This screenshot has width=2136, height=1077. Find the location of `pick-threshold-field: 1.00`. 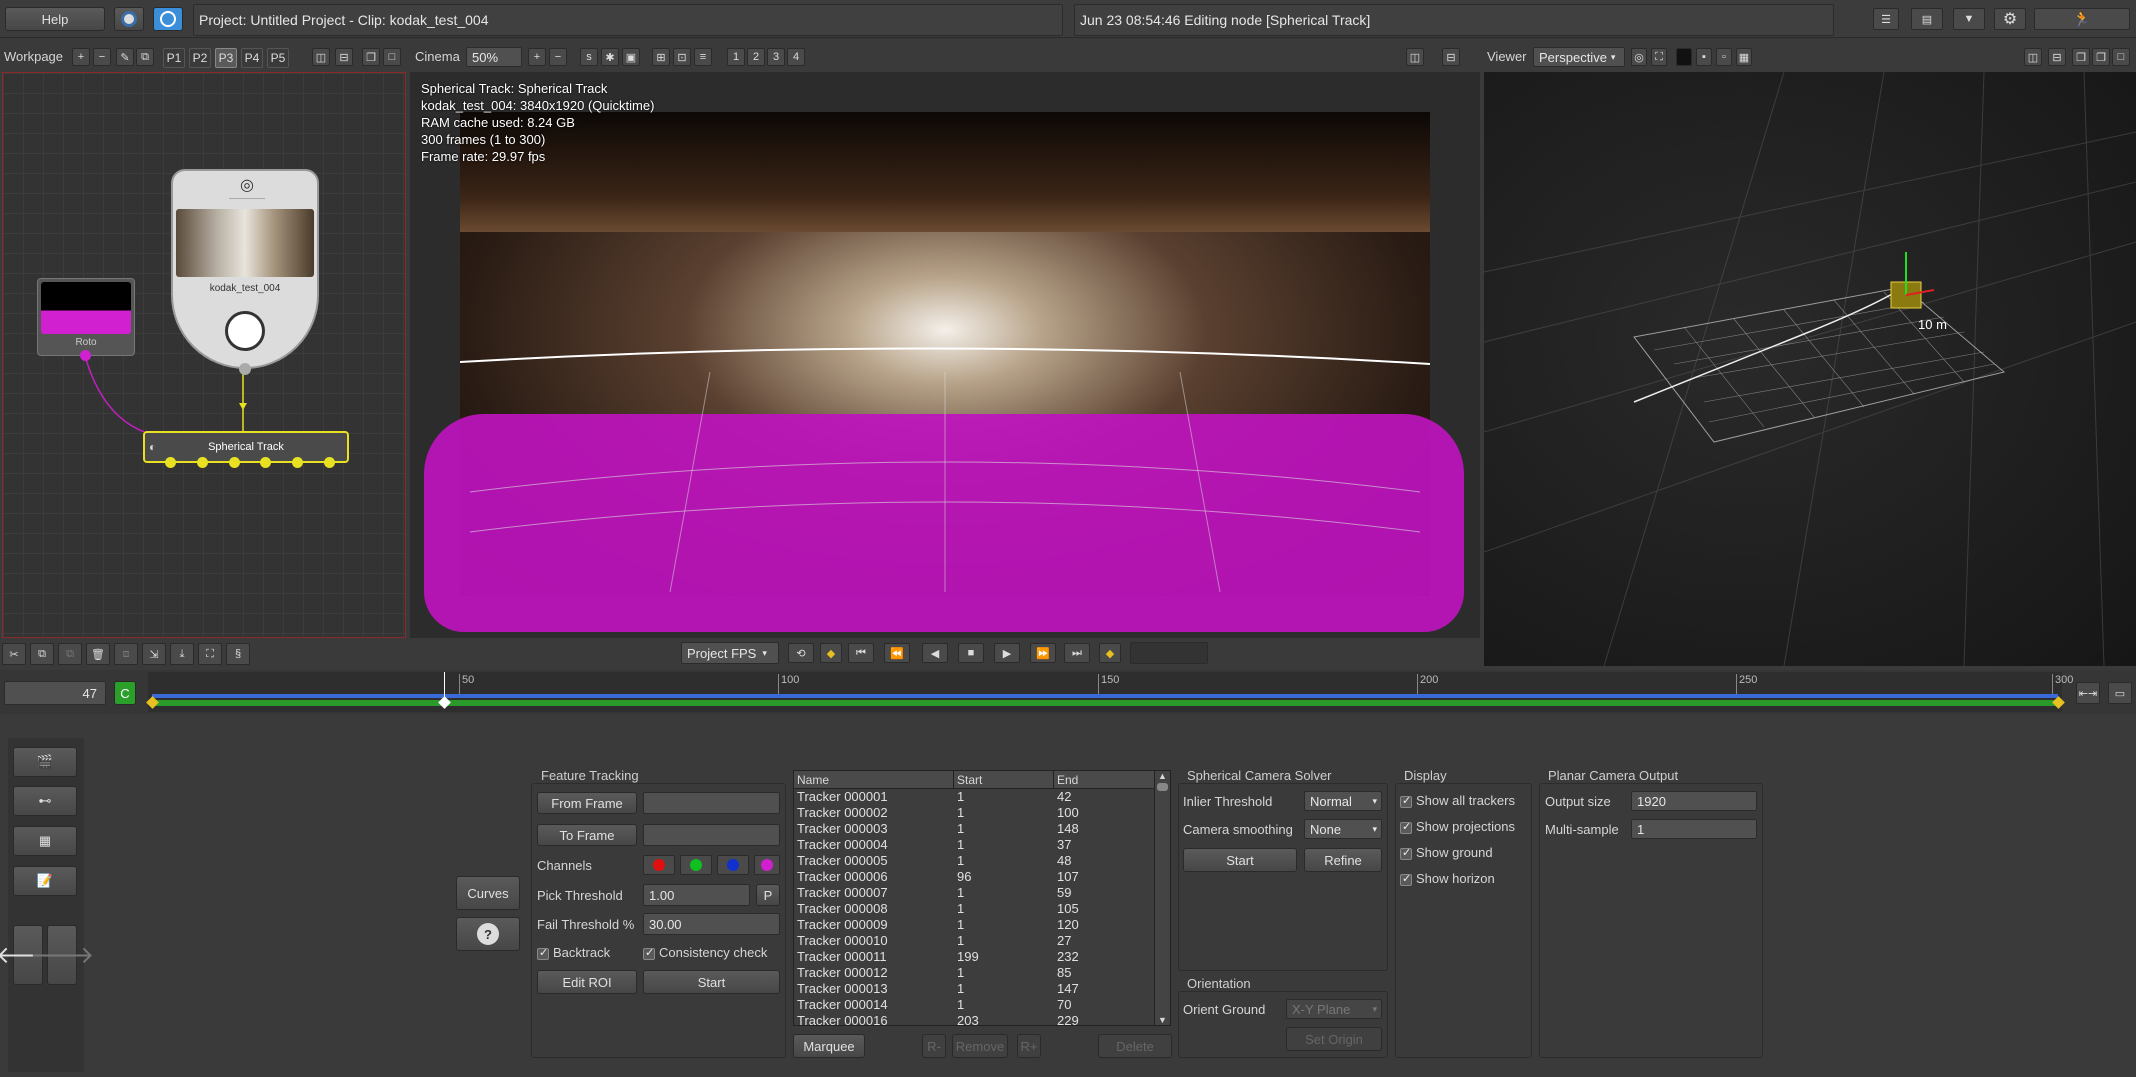

pick-threshold-field: 1.00 is located at coordinates (696, 895).